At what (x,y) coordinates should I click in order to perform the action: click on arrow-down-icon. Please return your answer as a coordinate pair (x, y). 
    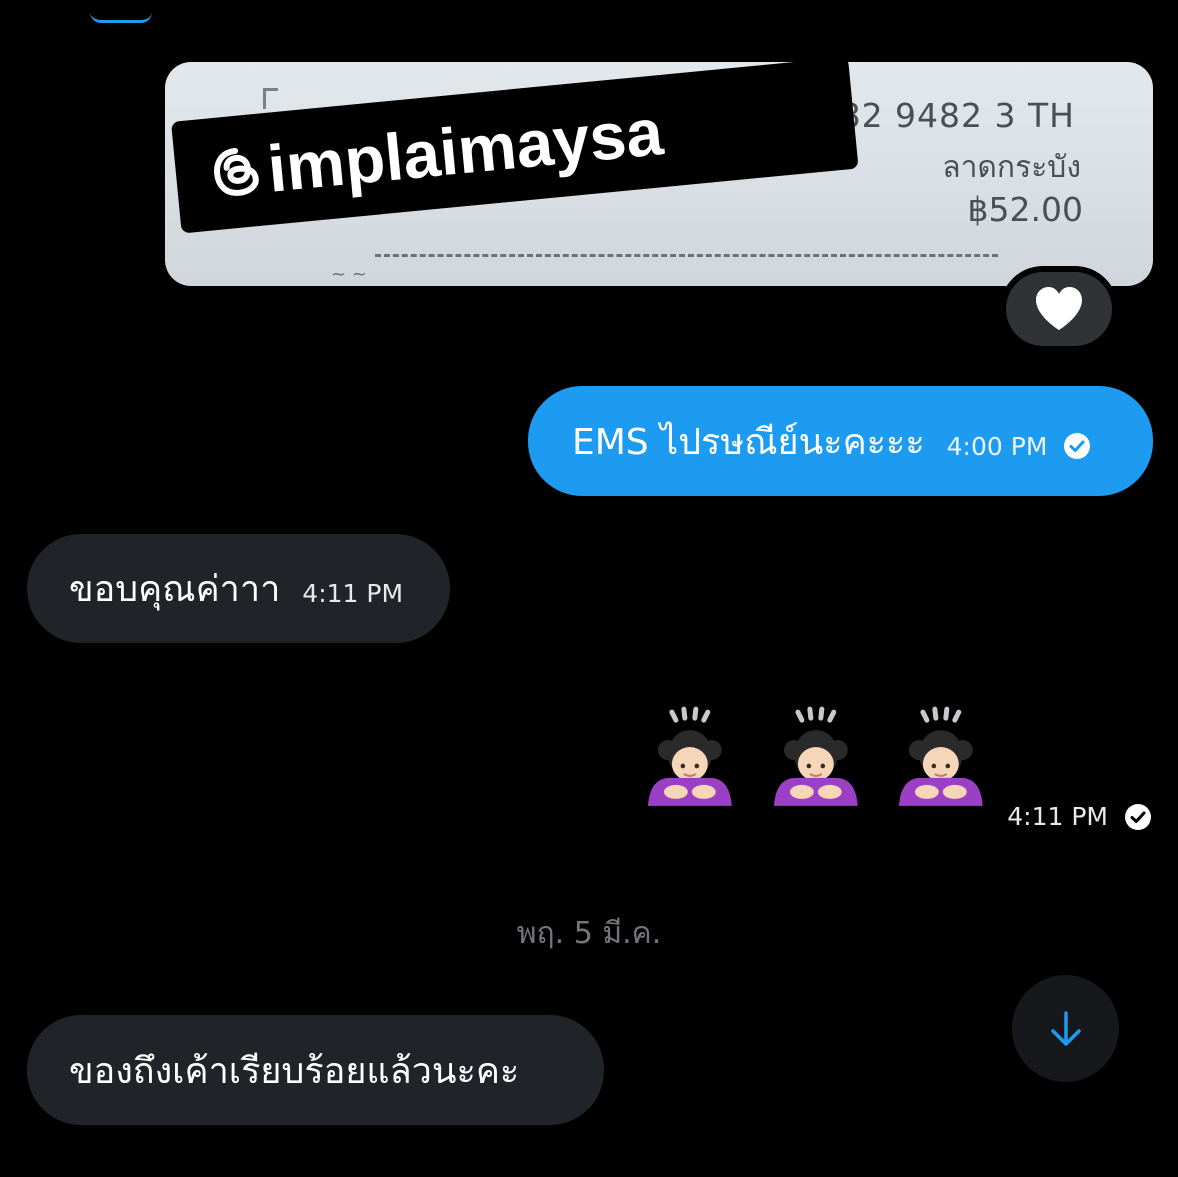
    Looking at the image, I should click on (1065, 1028).